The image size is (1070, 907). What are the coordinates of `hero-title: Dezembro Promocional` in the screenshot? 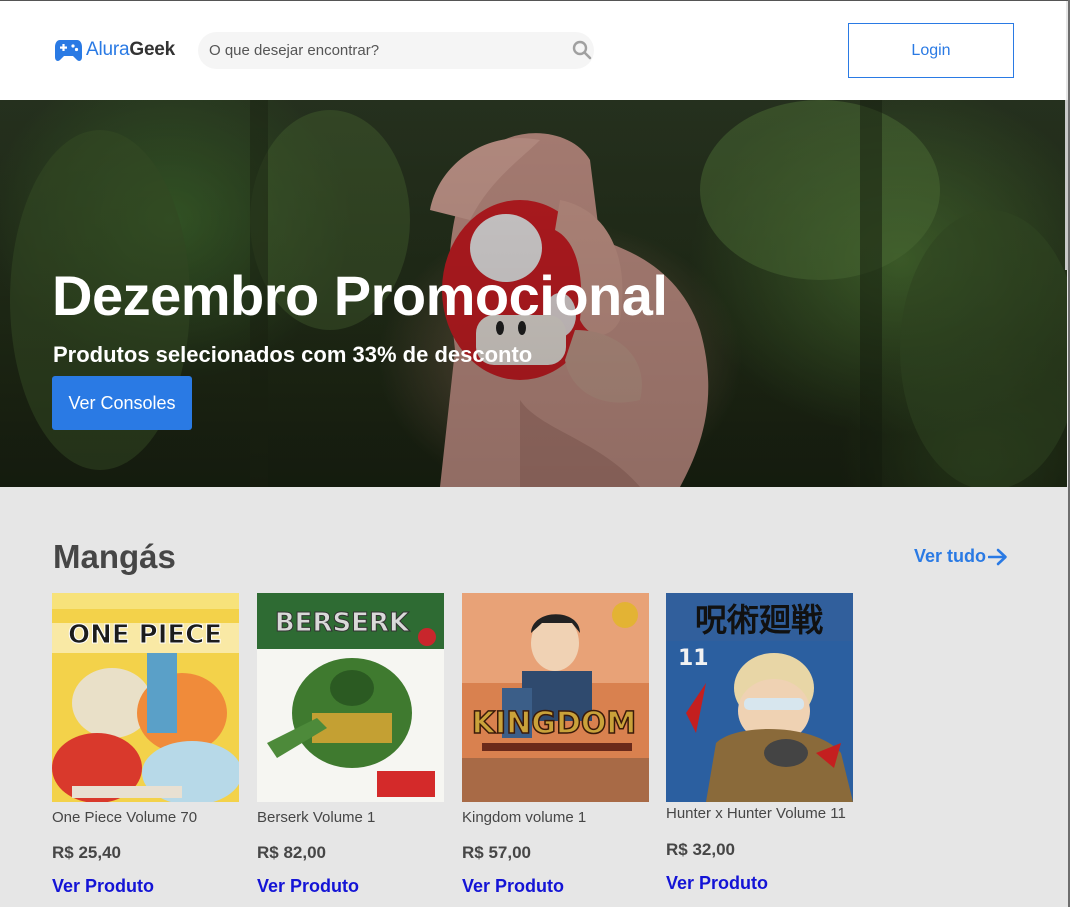 It's located at (360, 295).